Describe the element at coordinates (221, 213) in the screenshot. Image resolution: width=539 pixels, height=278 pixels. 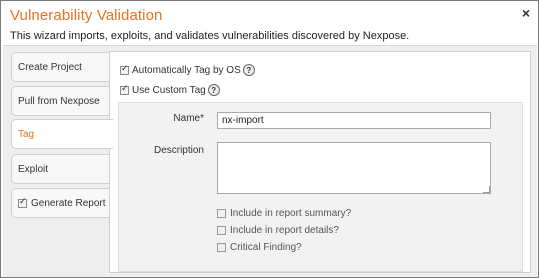
I see `include-summary-checkbox` at that location.